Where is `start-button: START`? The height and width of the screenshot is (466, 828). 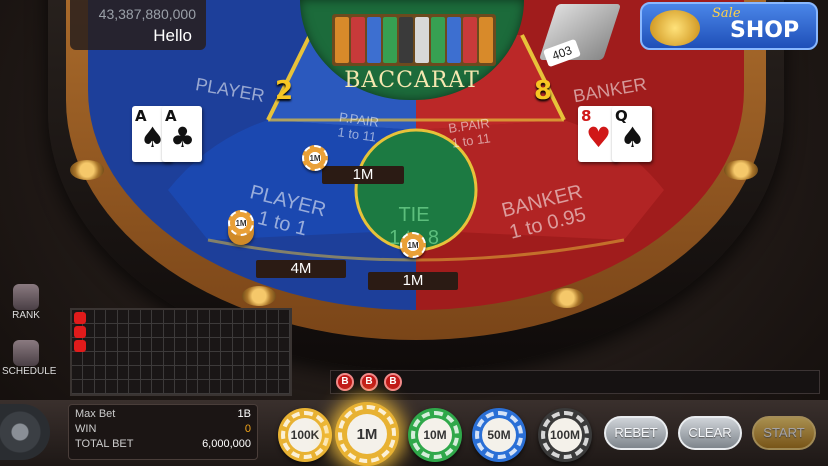 start-button: START is located at coordinates (784, 433).